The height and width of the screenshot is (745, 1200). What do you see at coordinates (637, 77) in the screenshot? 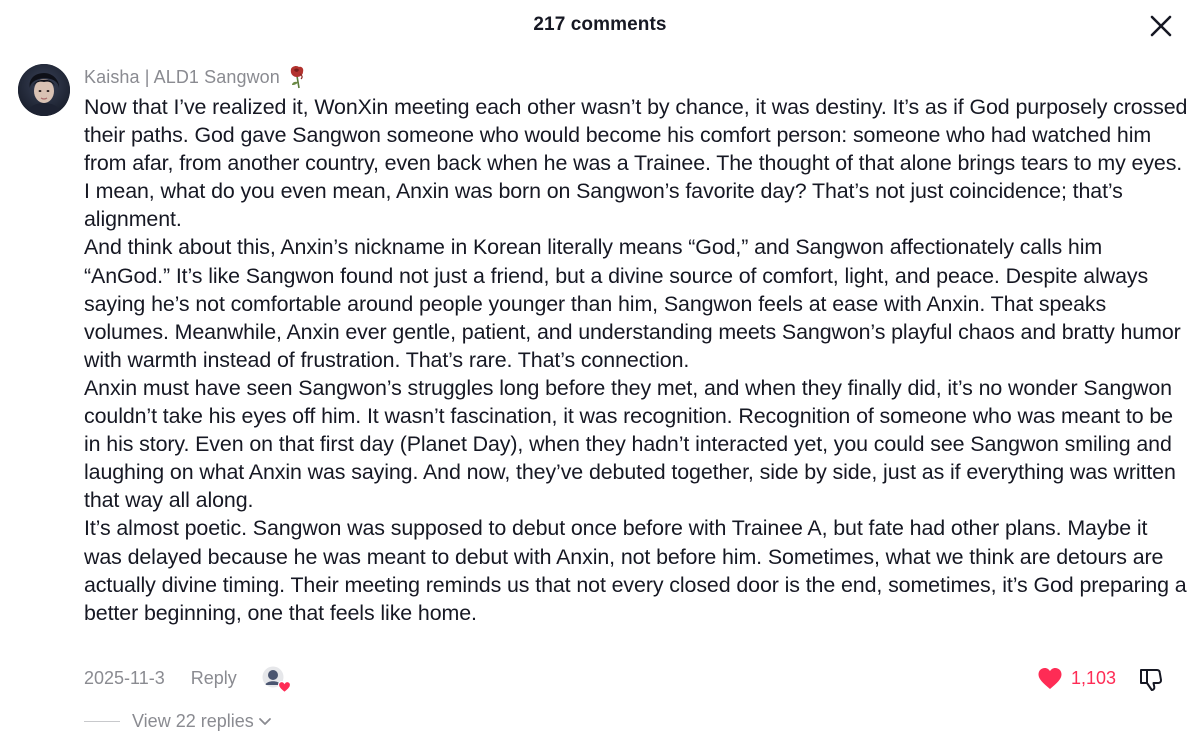
I see `comment-author: Kaisha | ALD1 Sangwon` at bounding box center [637, 77].